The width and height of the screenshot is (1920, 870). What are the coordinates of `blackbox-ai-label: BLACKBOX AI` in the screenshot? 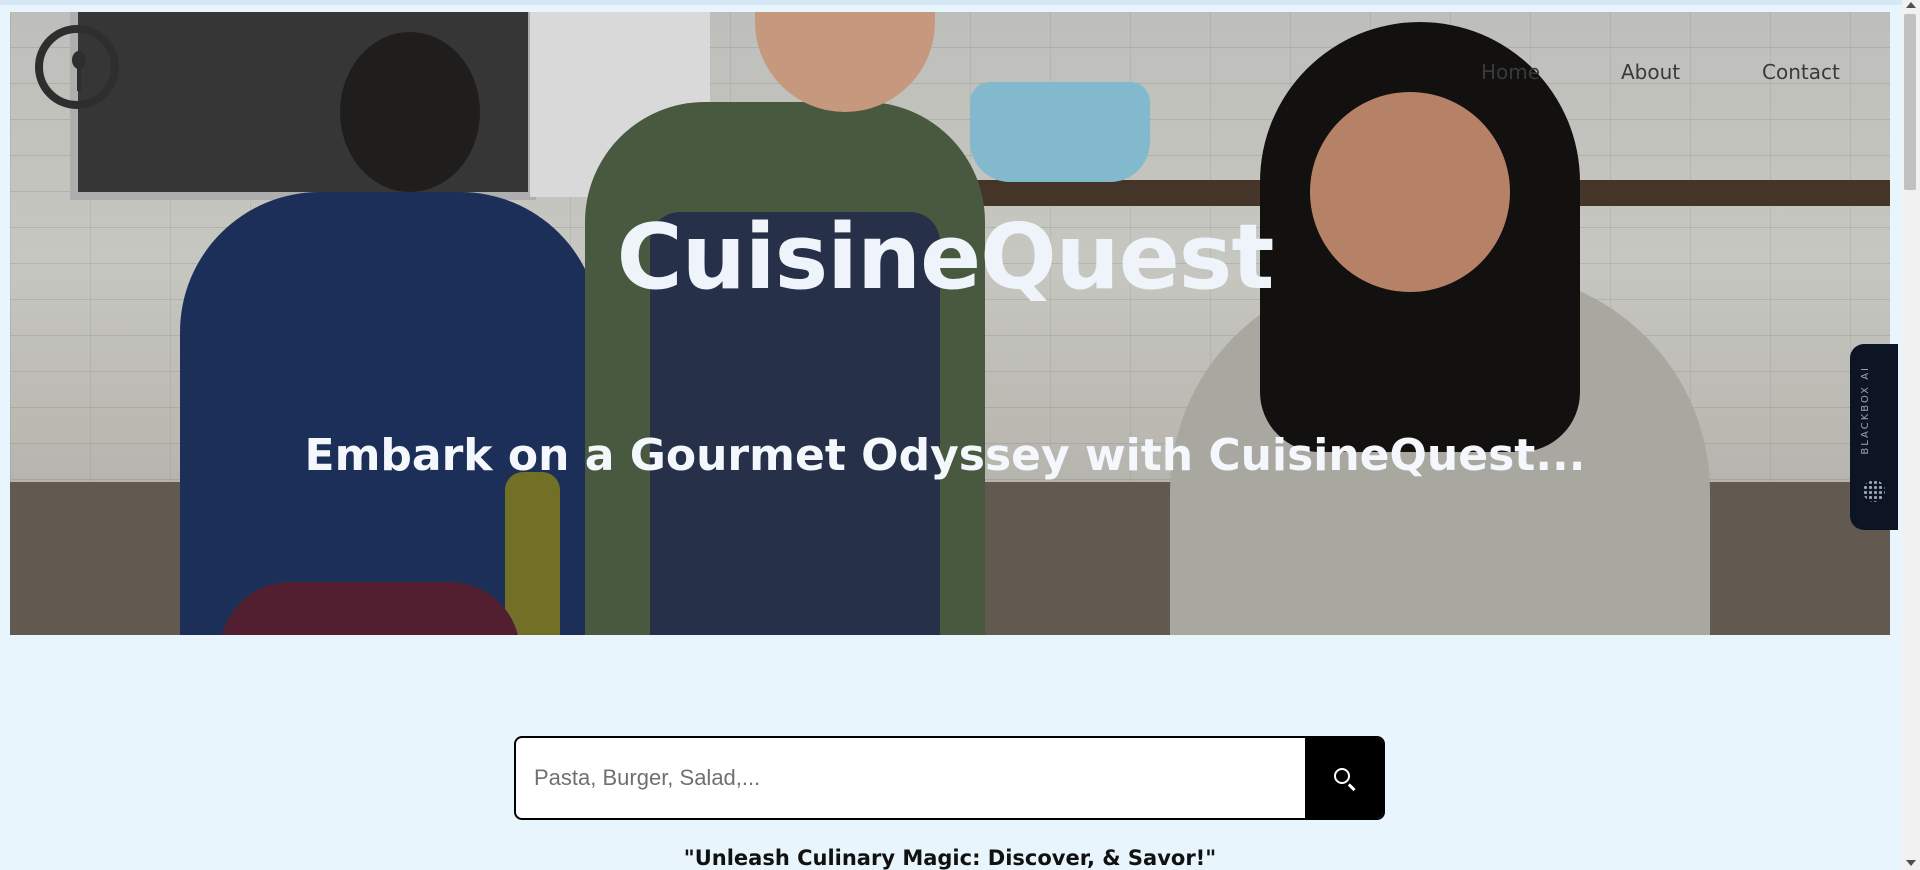 It's located at (1865, 410).